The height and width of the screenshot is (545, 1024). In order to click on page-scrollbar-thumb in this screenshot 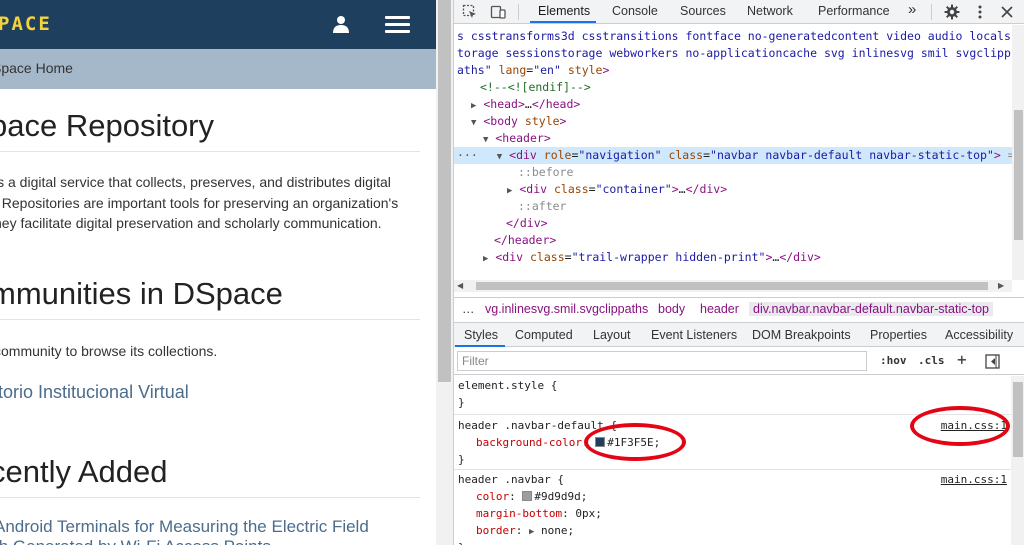, I will do `click(444, 191)`.